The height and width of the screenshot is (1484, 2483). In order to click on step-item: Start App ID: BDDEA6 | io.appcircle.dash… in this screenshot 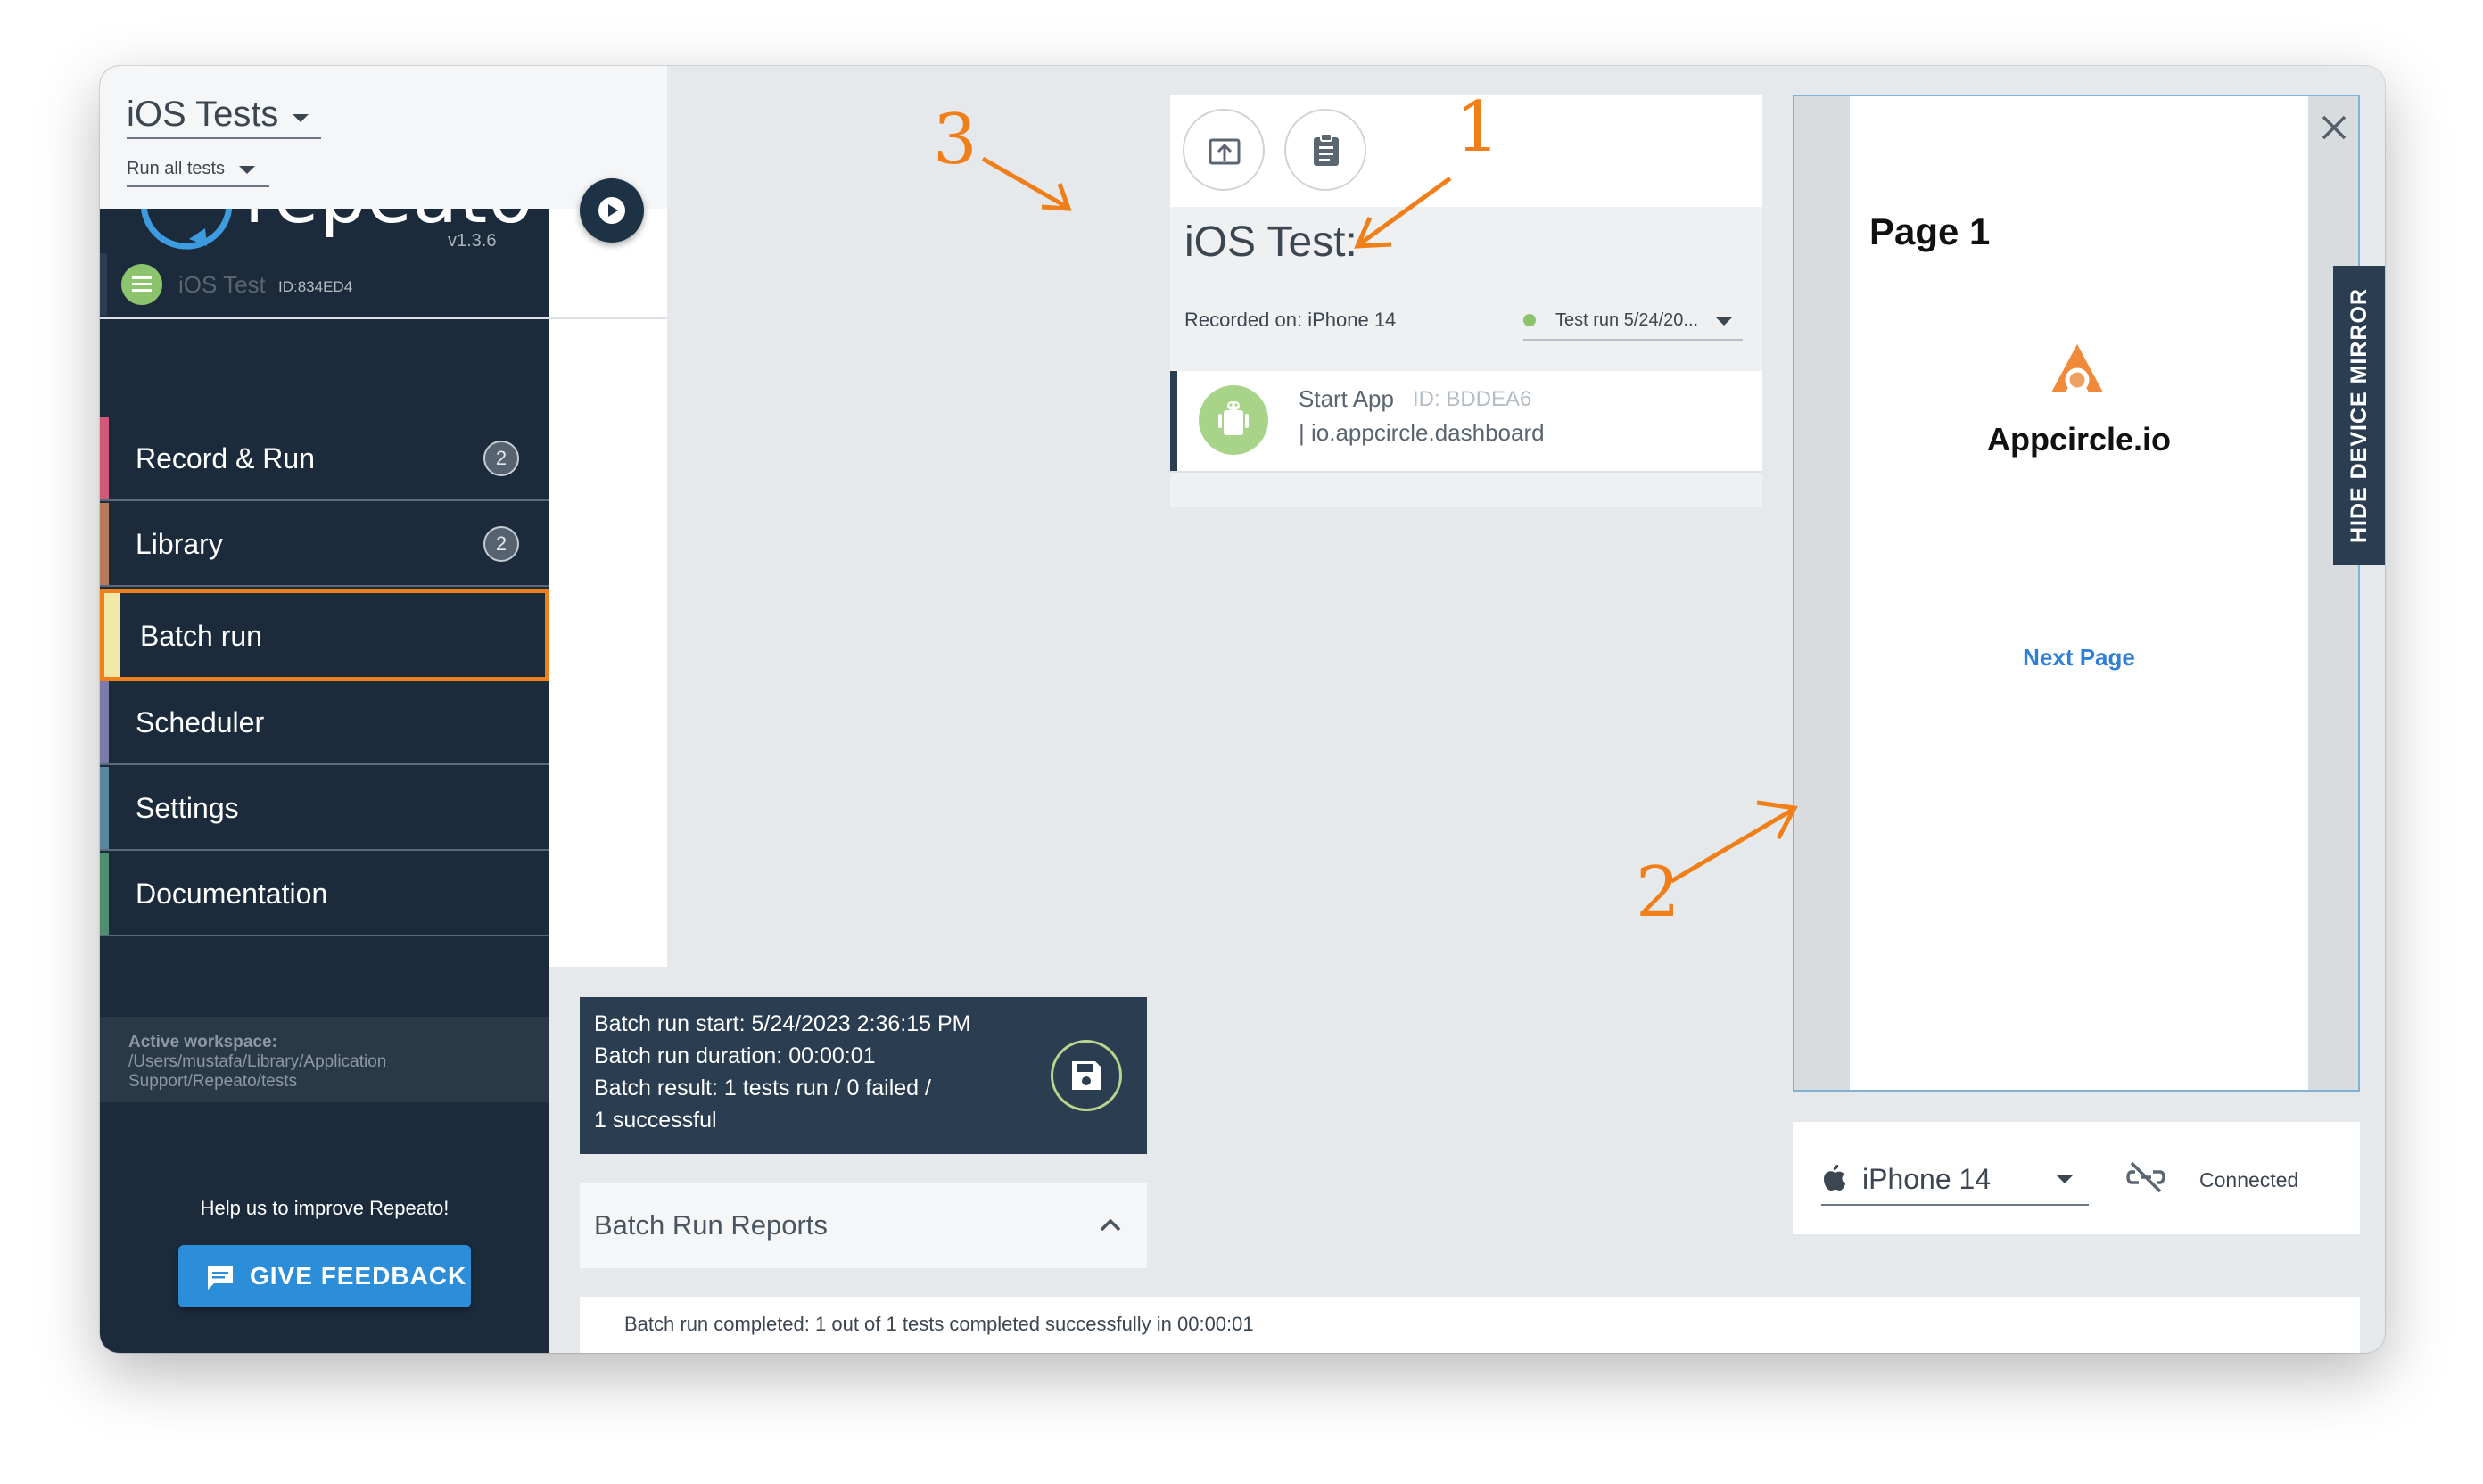, I will do `click(1466, 422)`.